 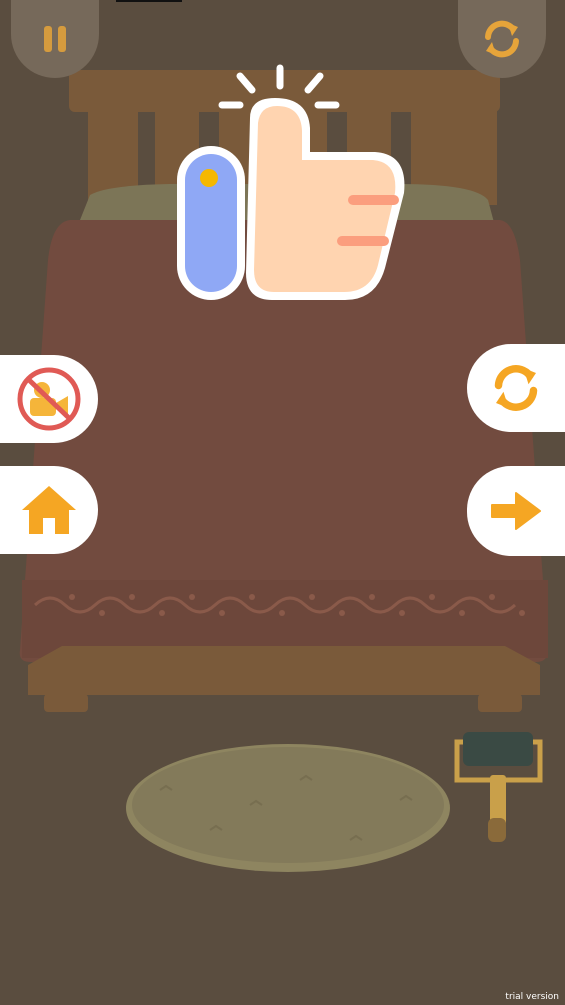 I want to click on remove-ads-button, so click(x=49, y=399).